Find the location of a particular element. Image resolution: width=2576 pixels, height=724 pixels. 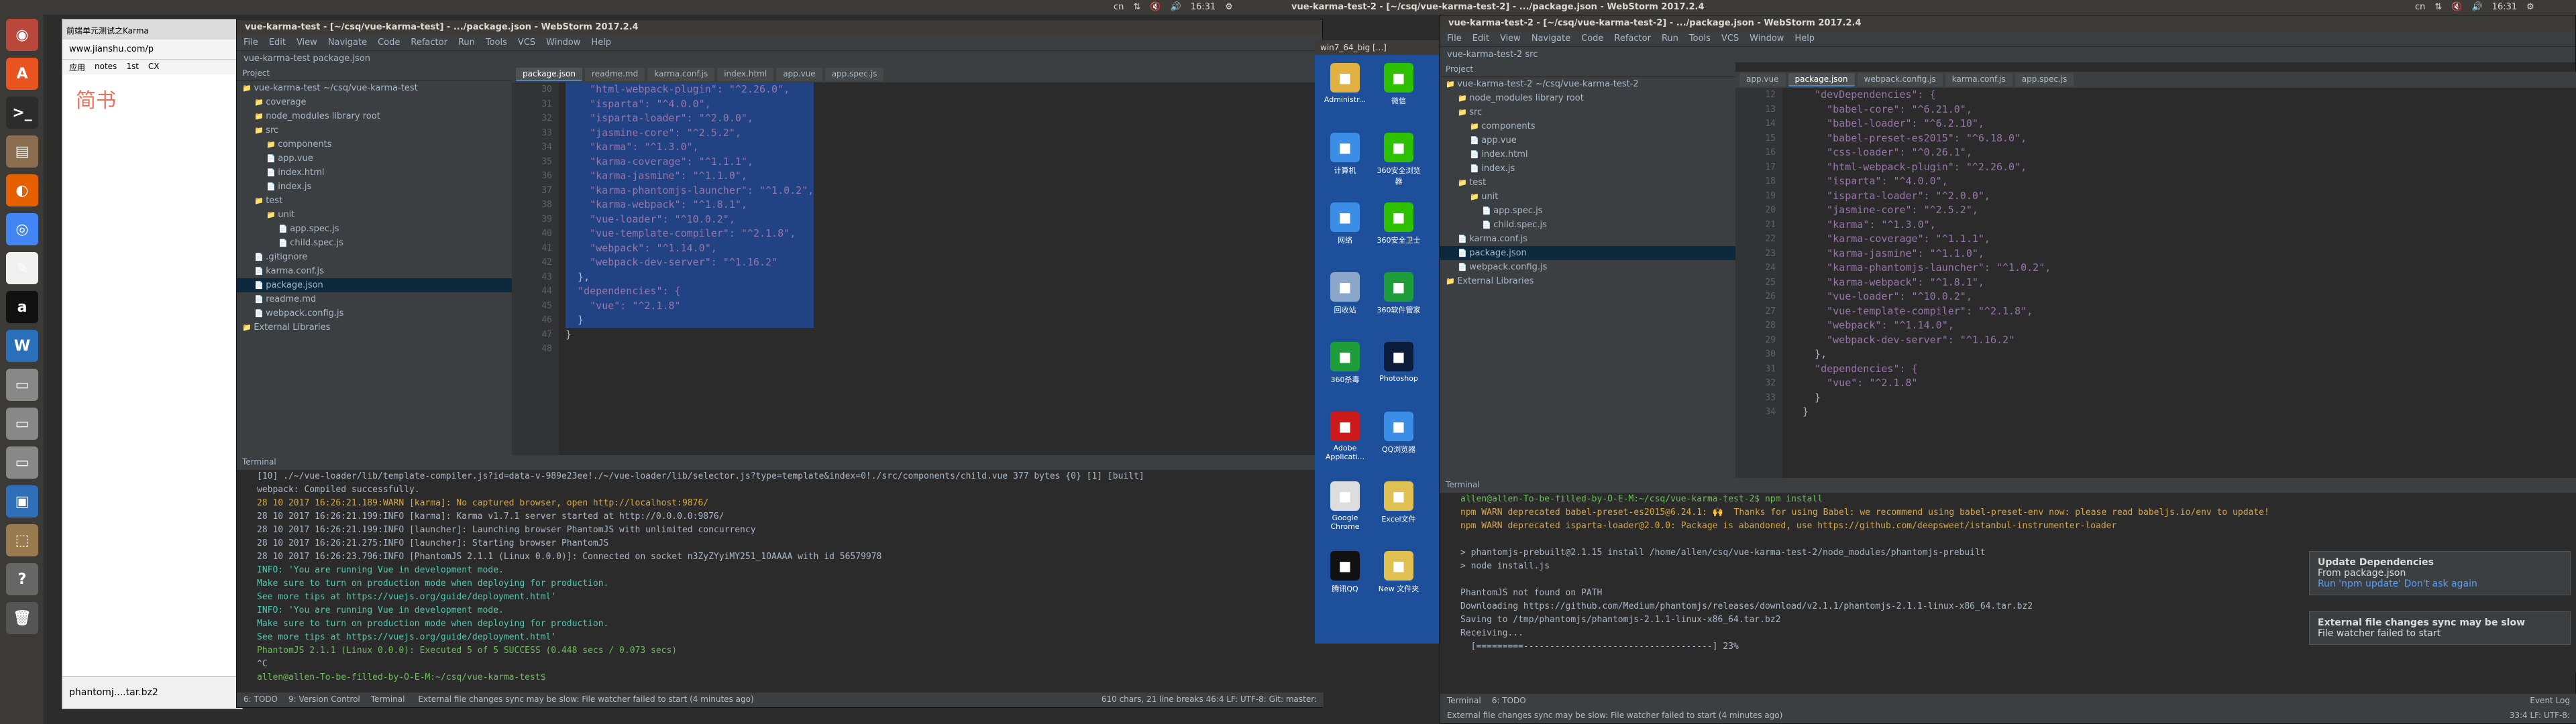

bookmark-item: notes is located at coordinates (106, 67).